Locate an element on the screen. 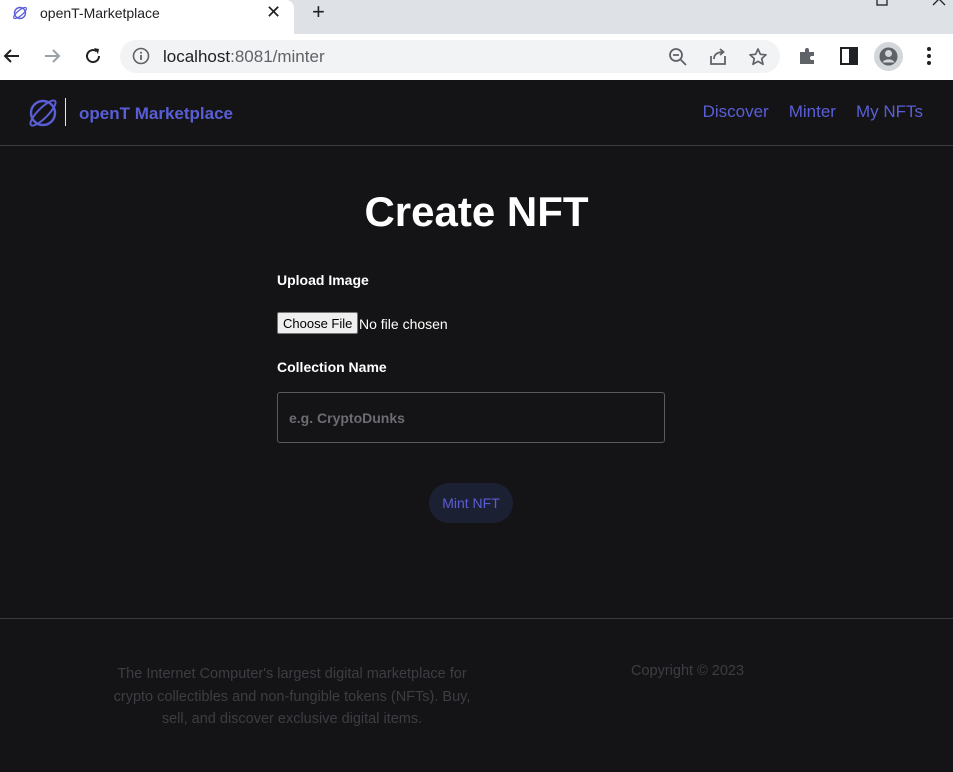 This screenshot has width=953, height=772. forward-arrow-icon is located at coordinates (53, 56).